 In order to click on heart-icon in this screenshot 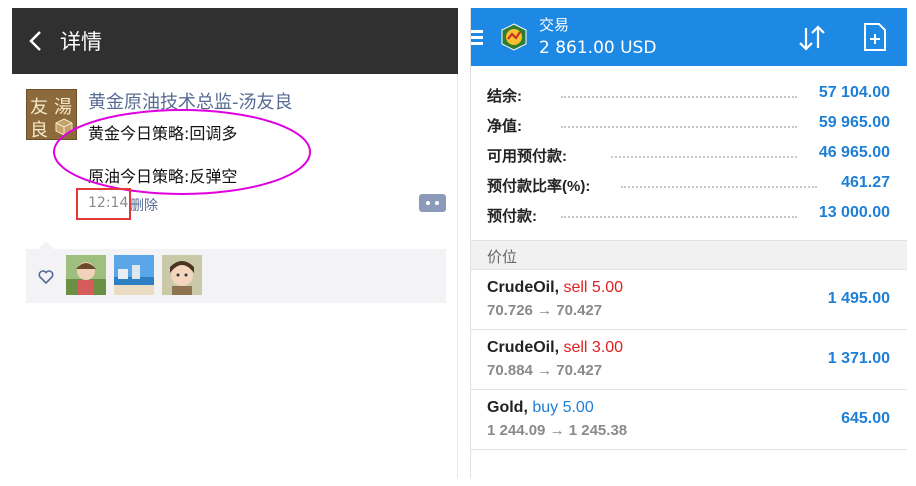, I will do `click(46, 277)`.